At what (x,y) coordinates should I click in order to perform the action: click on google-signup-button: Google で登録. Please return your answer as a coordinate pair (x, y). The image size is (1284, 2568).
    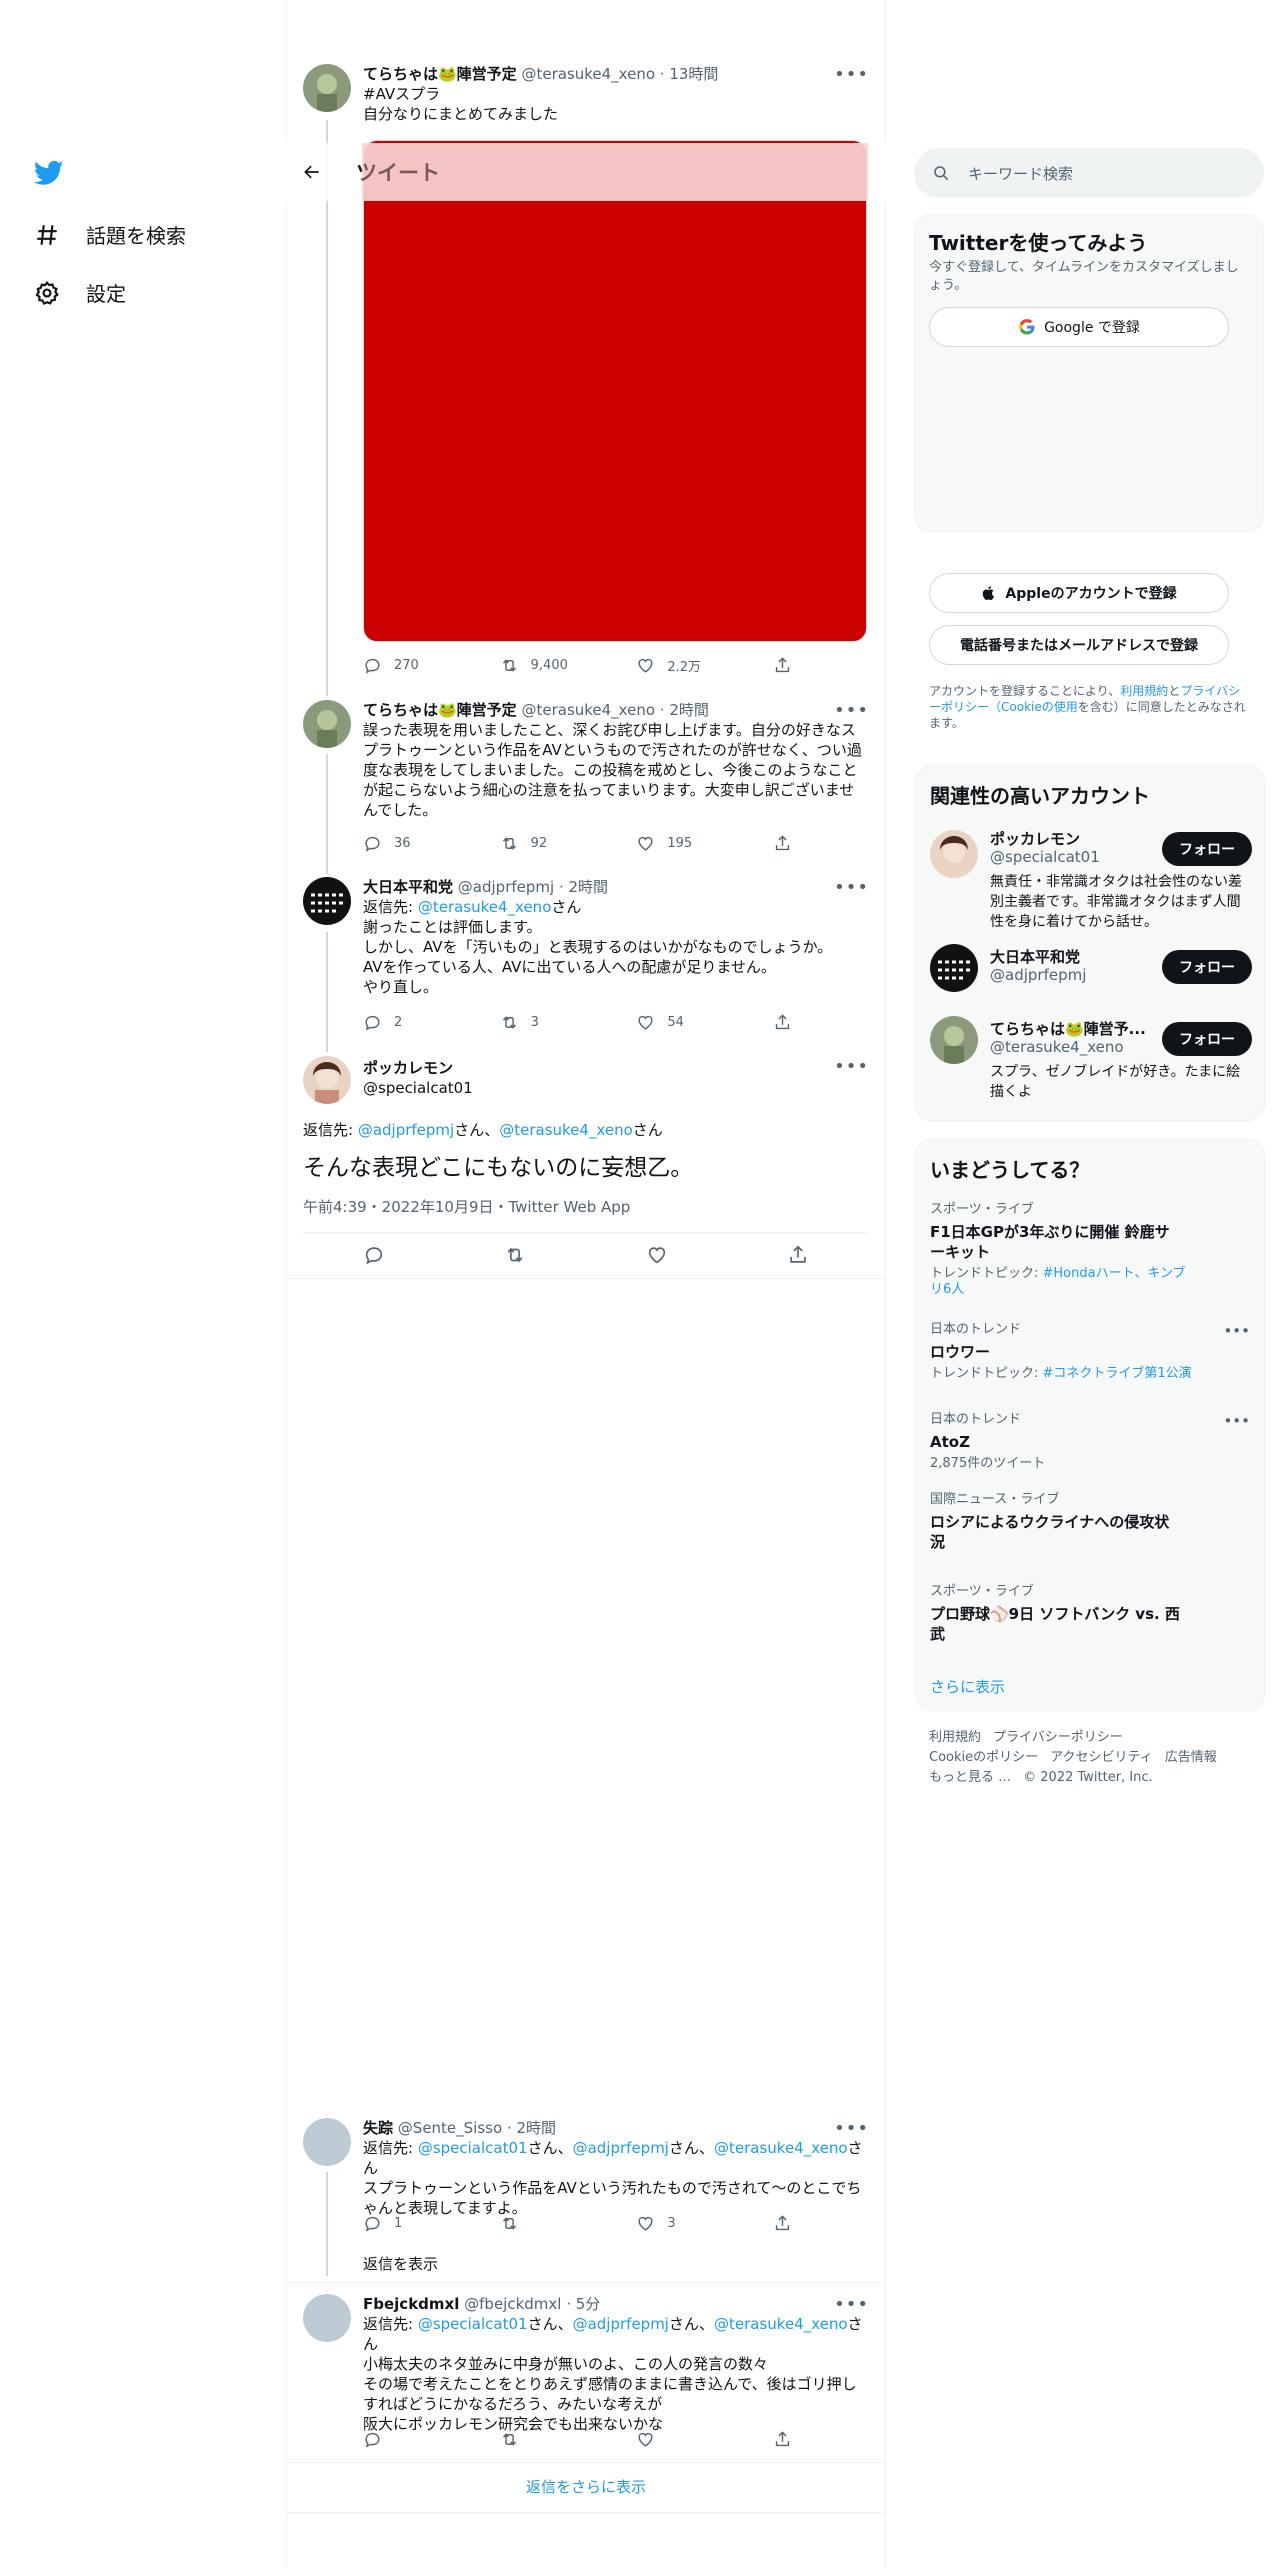
    Looking at the image, I should click on (1079, 327).